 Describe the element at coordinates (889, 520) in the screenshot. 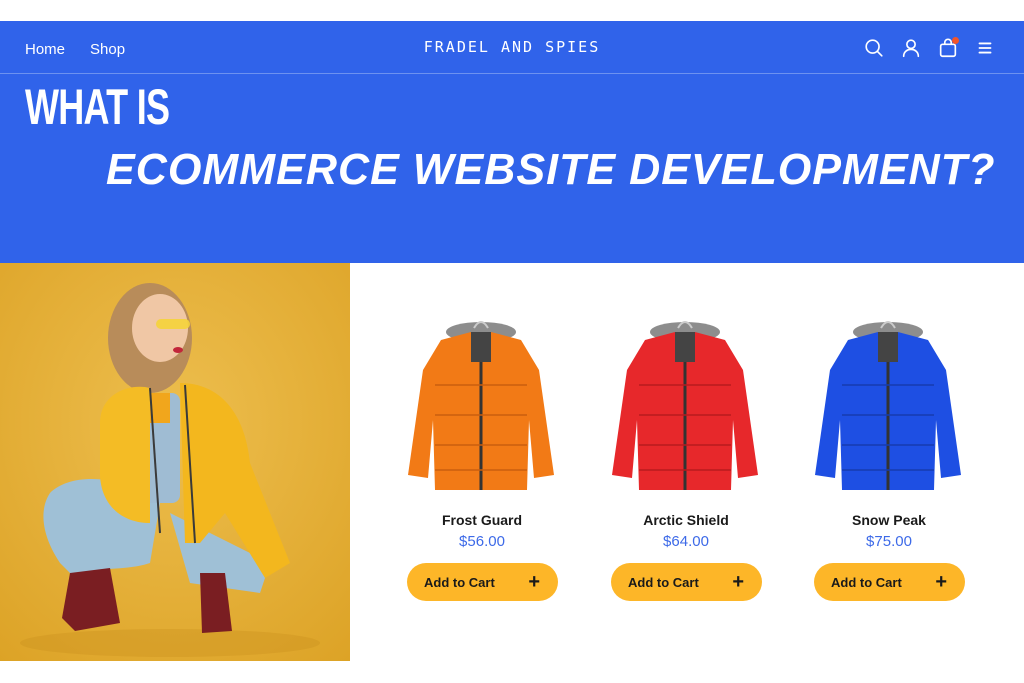

I see `product-name: Snow Peak` at that location.